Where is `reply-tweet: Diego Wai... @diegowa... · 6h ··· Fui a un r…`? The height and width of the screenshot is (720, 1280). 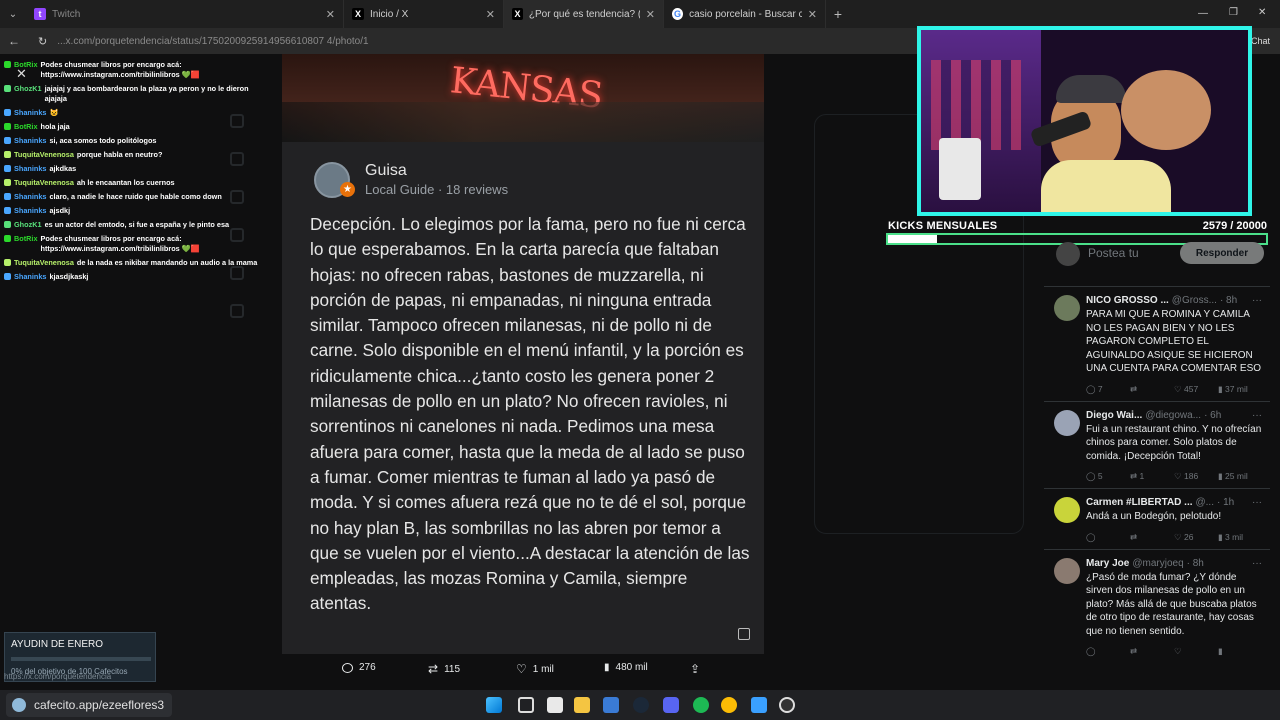 reply-tweet: Diego Wai... @diegowa... · 6h ··· Fui a un r… is located at coordinates (1157, 444).